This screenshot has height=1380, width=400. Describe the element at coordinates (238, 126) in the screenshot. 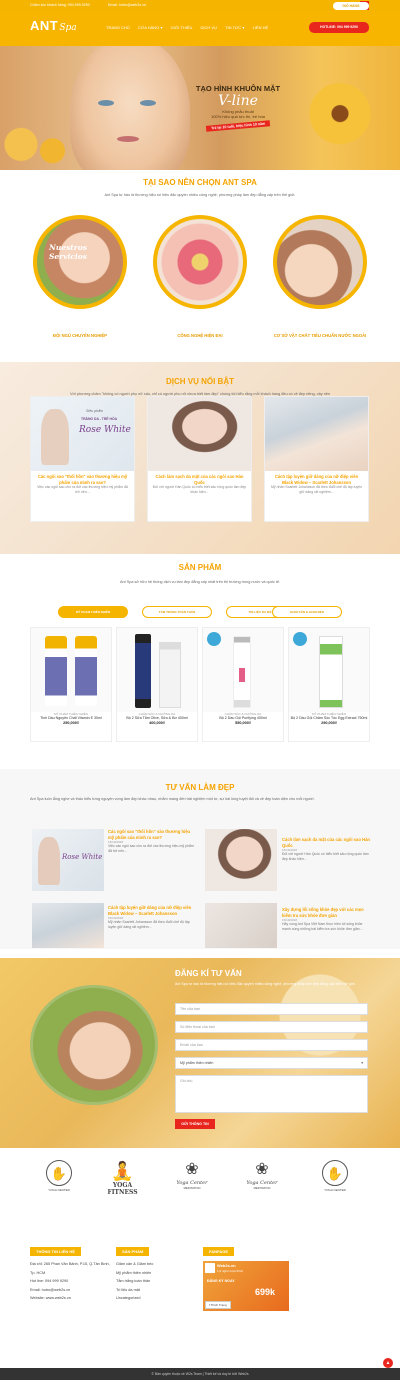

I see `hero-badge: Trẻ lại 10 tuổi, hiệu hình 10 năm` at that location.